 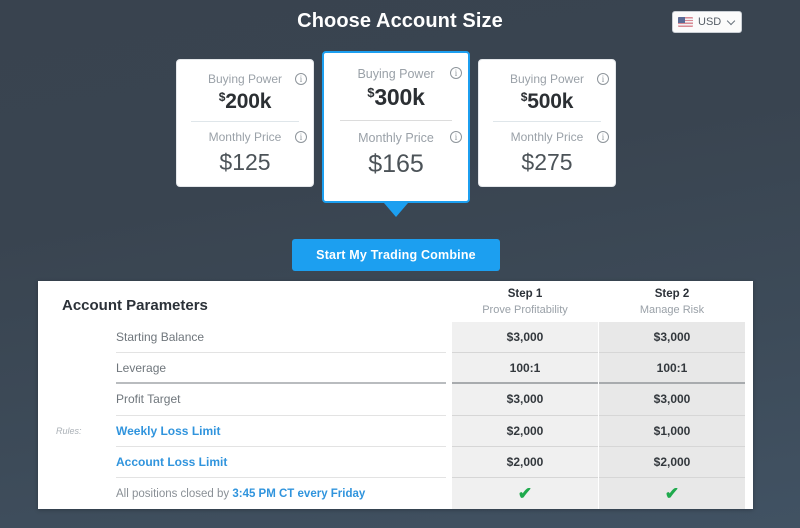 What do you see at coordinates (399, 97) in the screenshot?
I see `buying-power-amount: 300k` at bounding box center [399, 97].